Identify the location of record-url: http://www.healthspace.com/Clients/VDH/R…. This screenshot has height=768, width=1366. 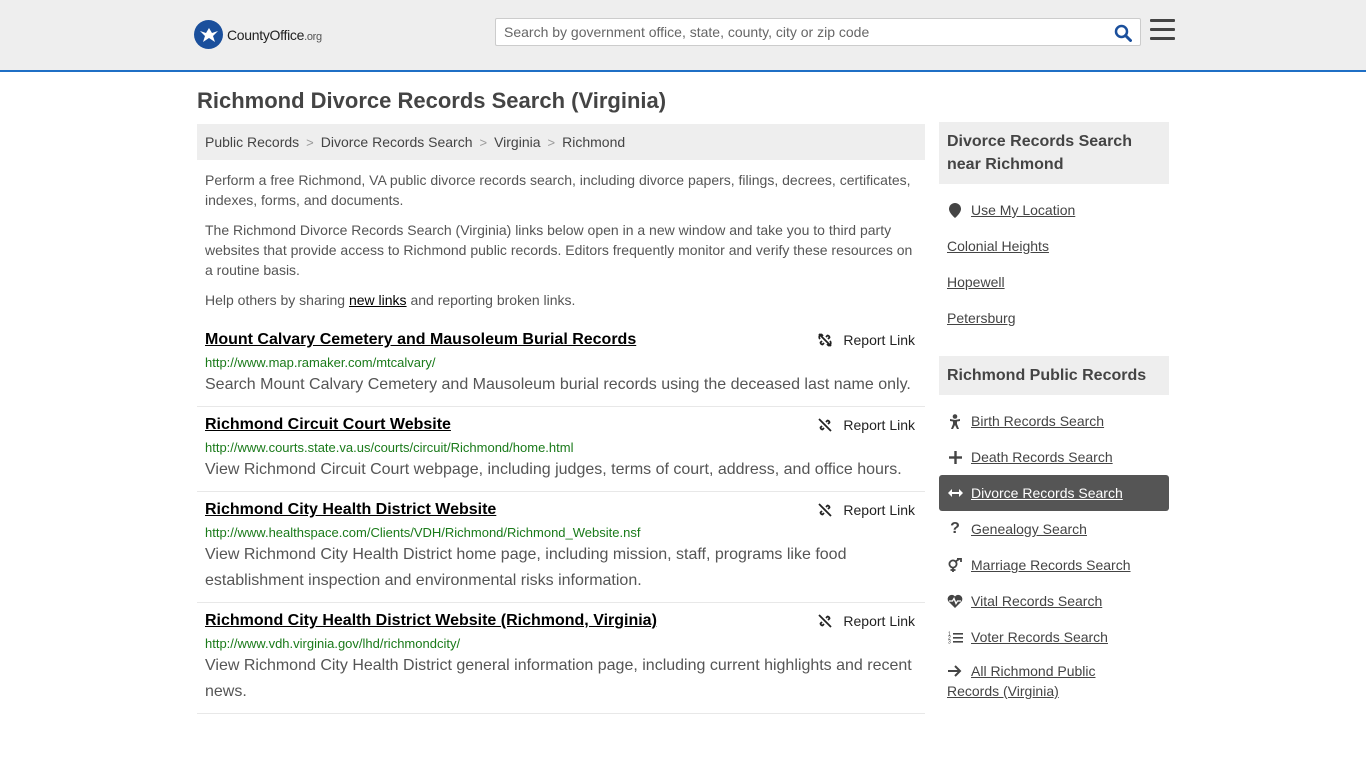
(423, 532).